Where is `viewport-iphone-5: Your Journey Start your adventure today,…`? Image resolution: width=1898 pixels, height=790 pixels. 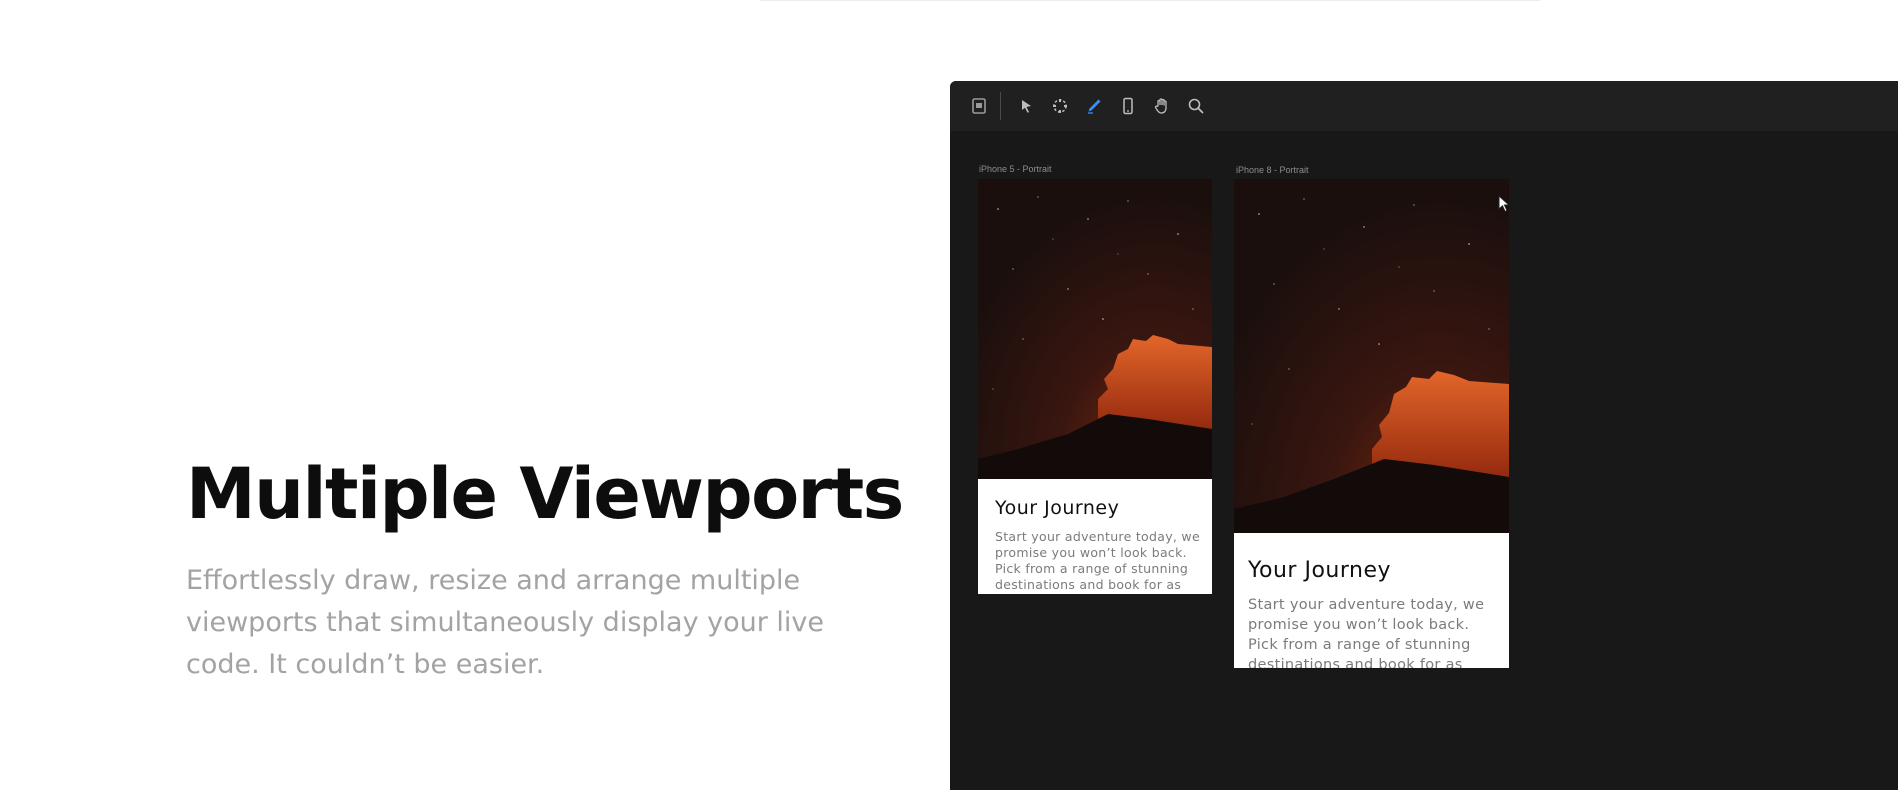
viewport-iphone-5: Your Journey Start your adventure today,… is located at coordinates (1095, 386).